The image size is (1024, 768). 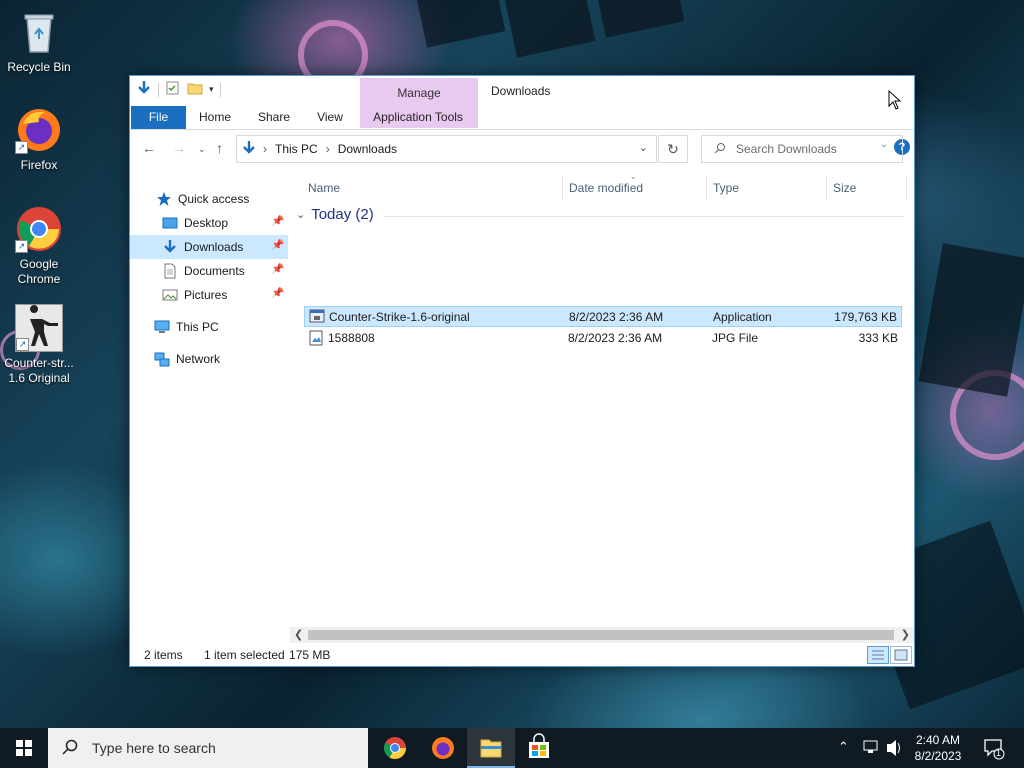 What do you see at coordinates (300, 214) in the screenshot?
I see `collapse-chevron-icon: ⌄` at bounding box center [300, 214].